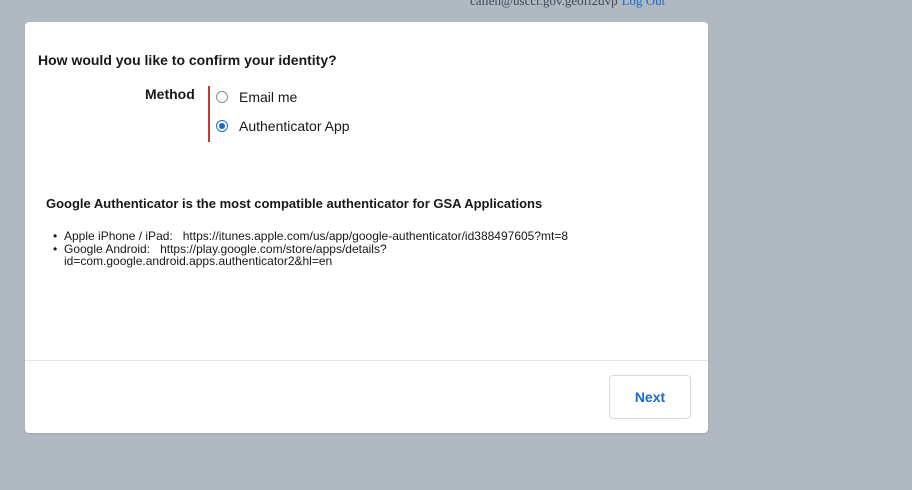 Image resolution: width=912 pixels, height=490 pixels. I want to click on next-button: Next, so click(650, 397).